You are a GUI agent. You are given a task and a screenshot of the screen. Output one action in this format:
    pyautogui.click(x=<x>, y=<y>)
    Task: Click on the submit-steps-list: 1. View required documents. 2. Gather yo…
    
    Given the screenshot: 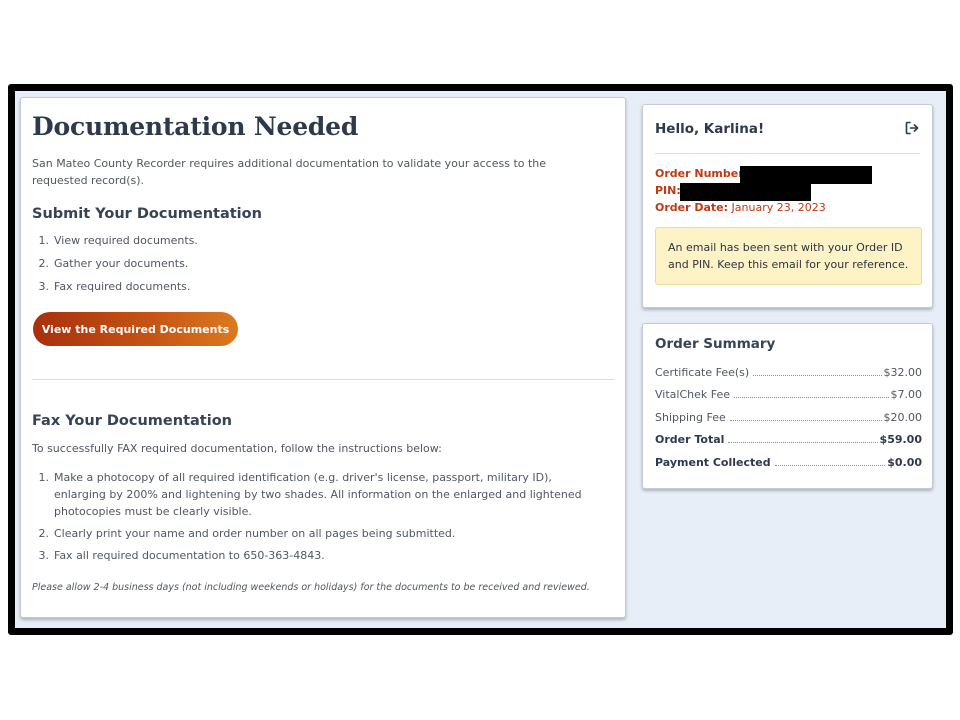 What is the action you would take?
    pyautogui.click(x=317, y=266)
    